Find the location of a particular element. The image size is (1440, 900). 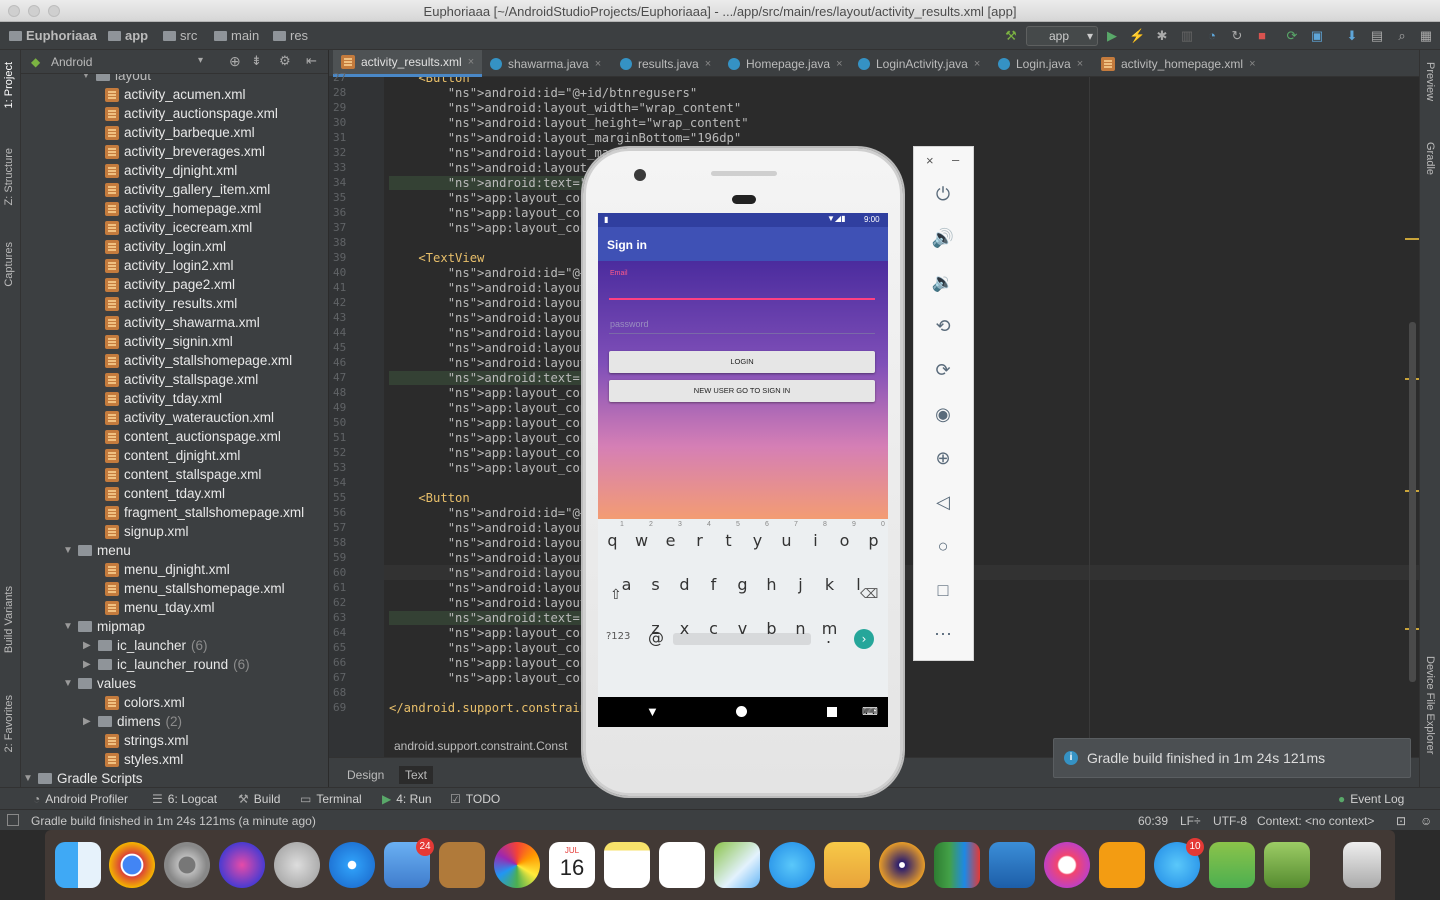

volume-up-icon: 🔊 is located at coordinates (943, 238).